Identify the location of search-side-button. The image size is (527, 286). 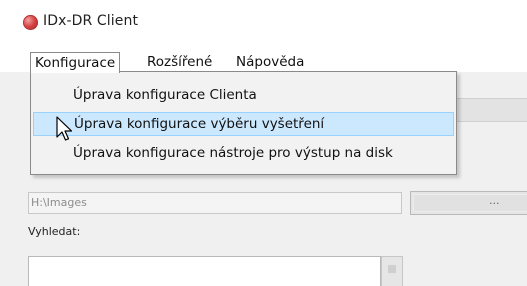
(392, 271).